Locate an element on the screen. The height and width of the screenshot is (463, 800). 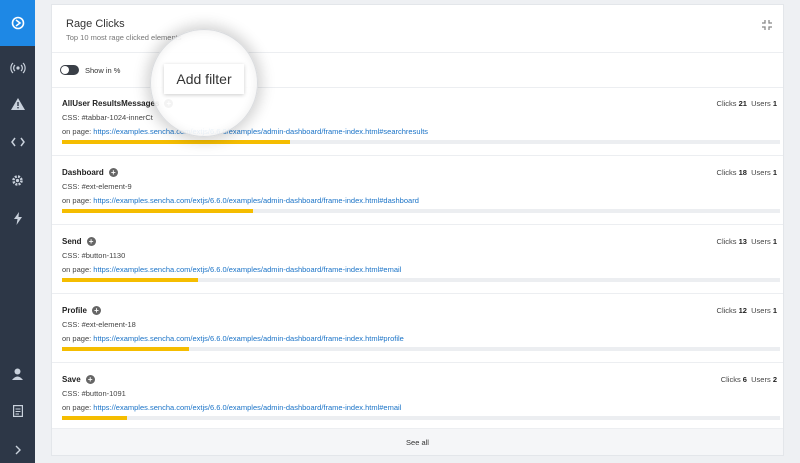
broadcast-icon is located at coordinates (17, 68).